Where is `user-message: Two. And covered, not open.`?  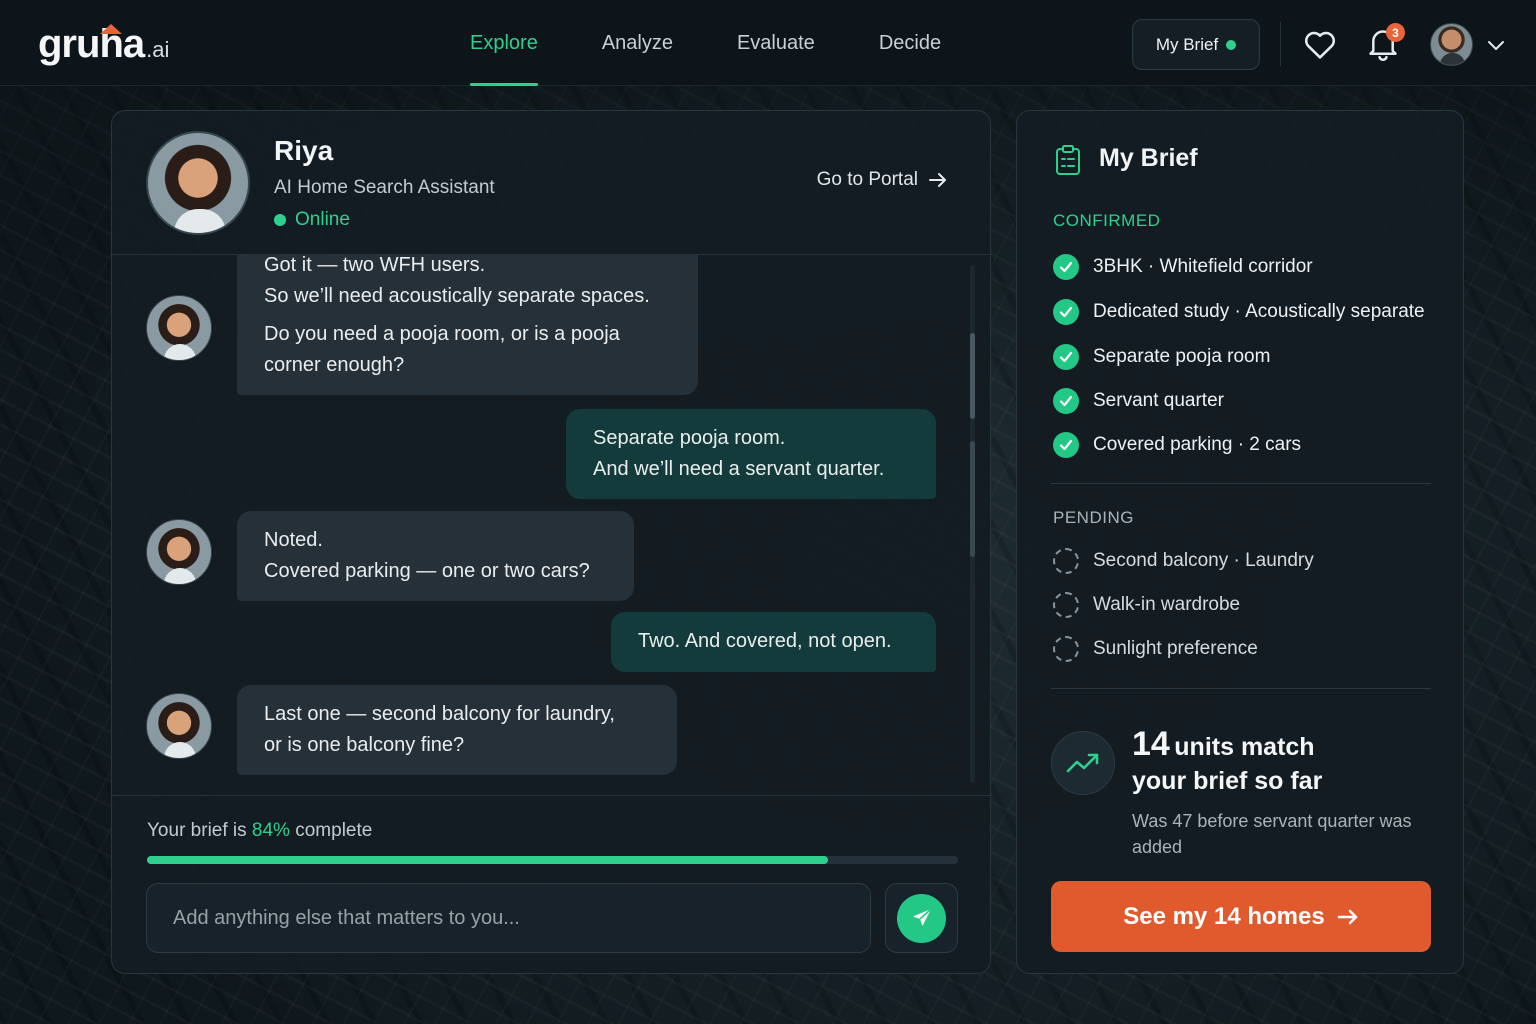
user-message: Two. And covered, not open. is located at coordinates (773, 642).